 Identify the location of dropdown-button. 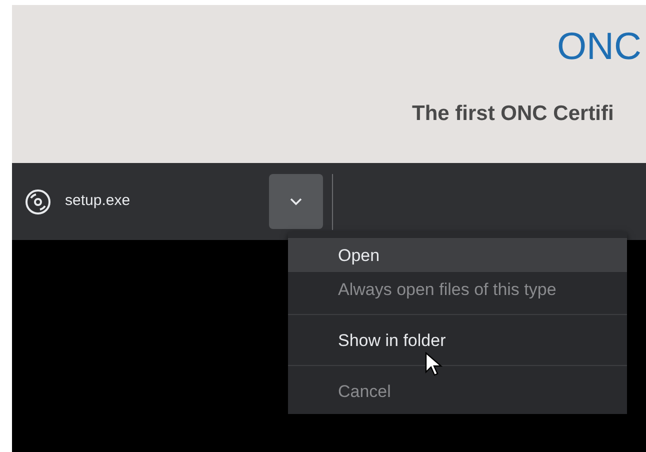
(296, 201).